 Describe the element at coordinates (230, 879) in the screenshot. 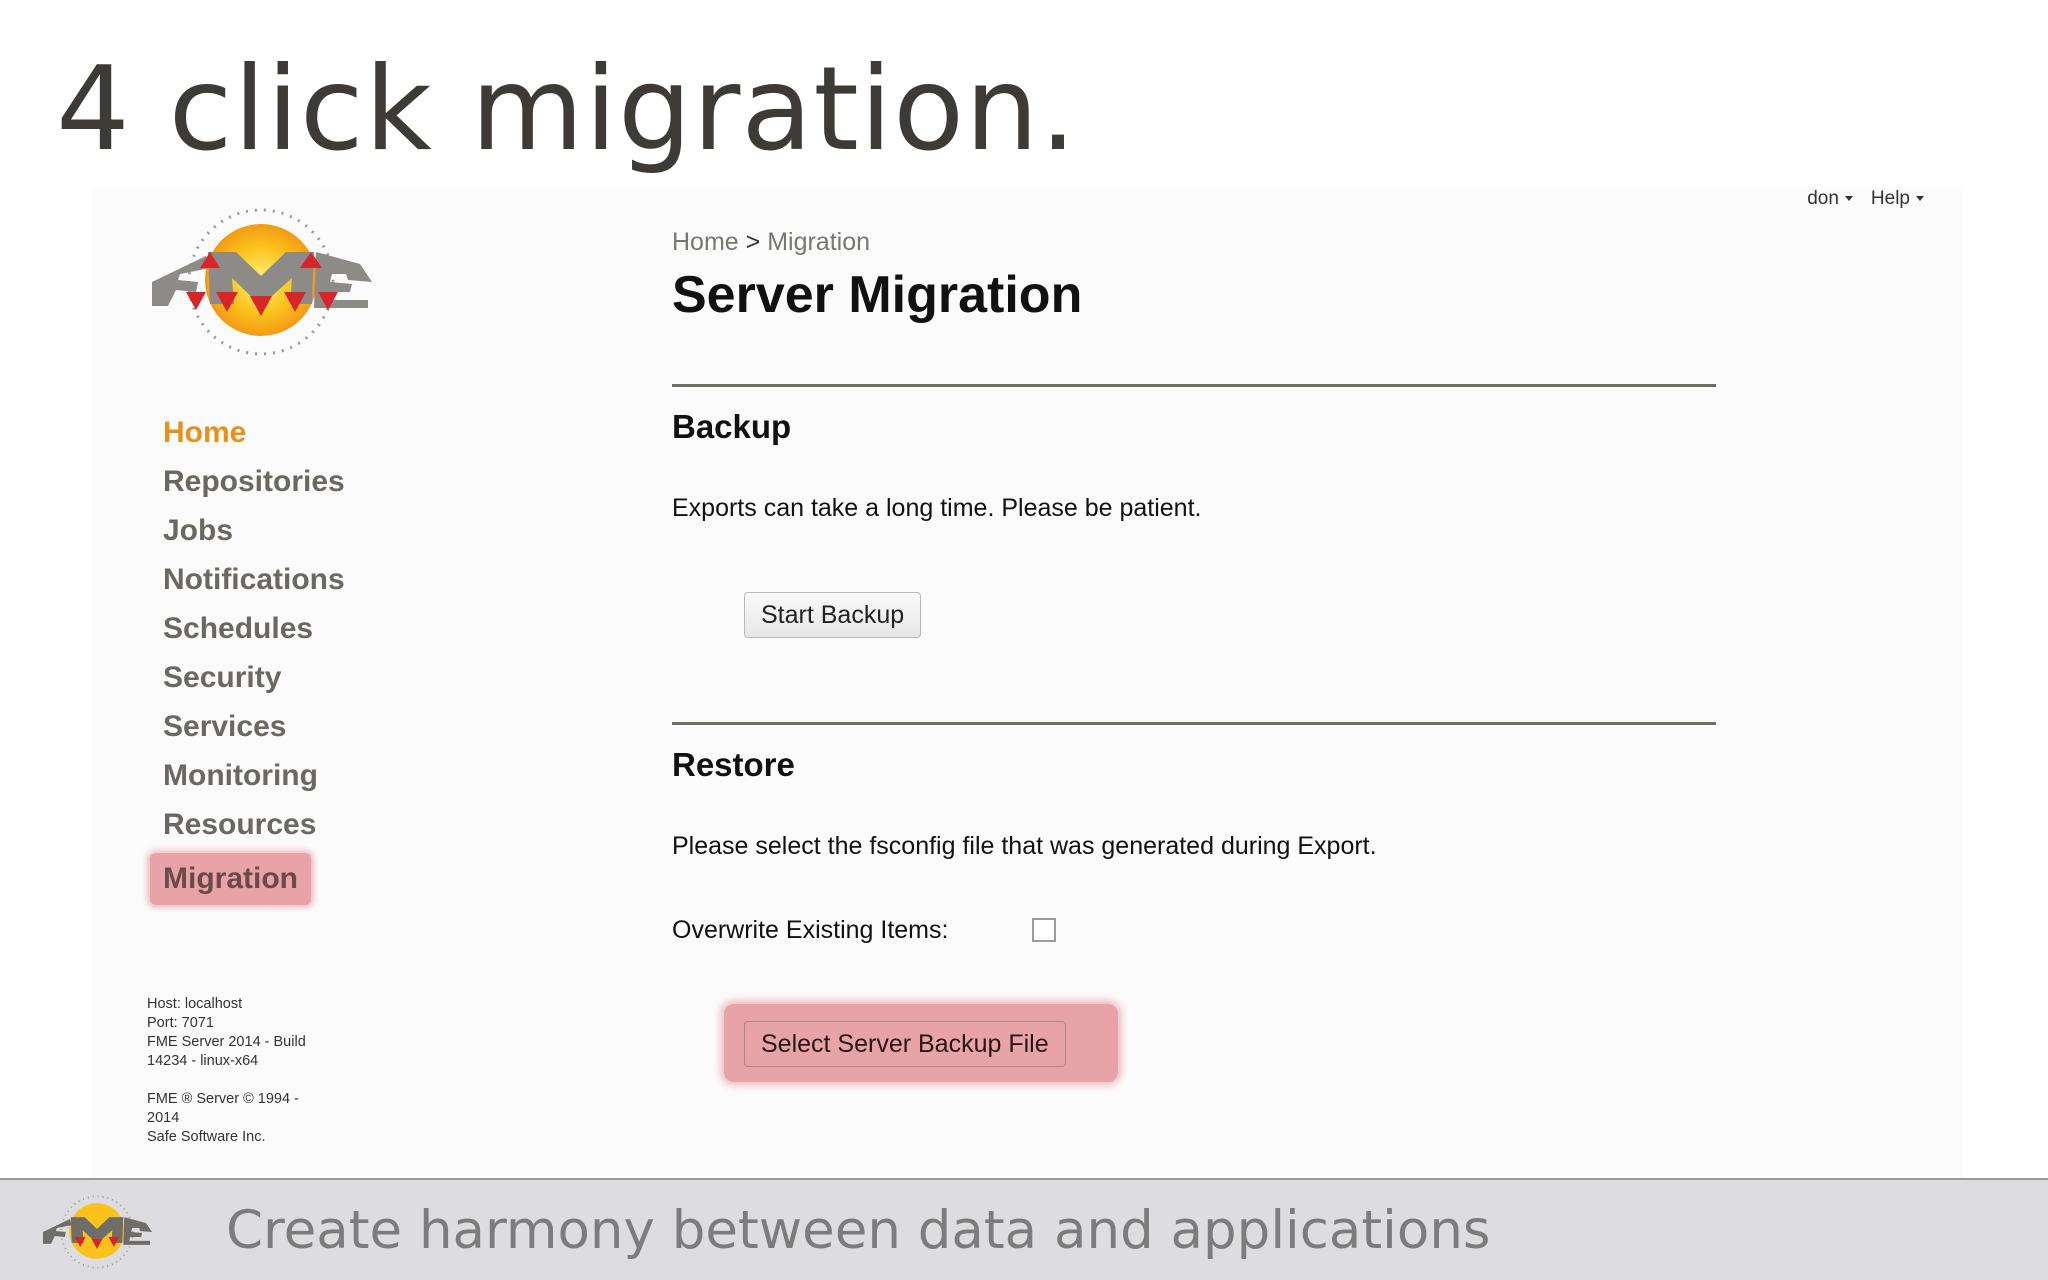

I see `nav-item-migration: Migration` at that location.